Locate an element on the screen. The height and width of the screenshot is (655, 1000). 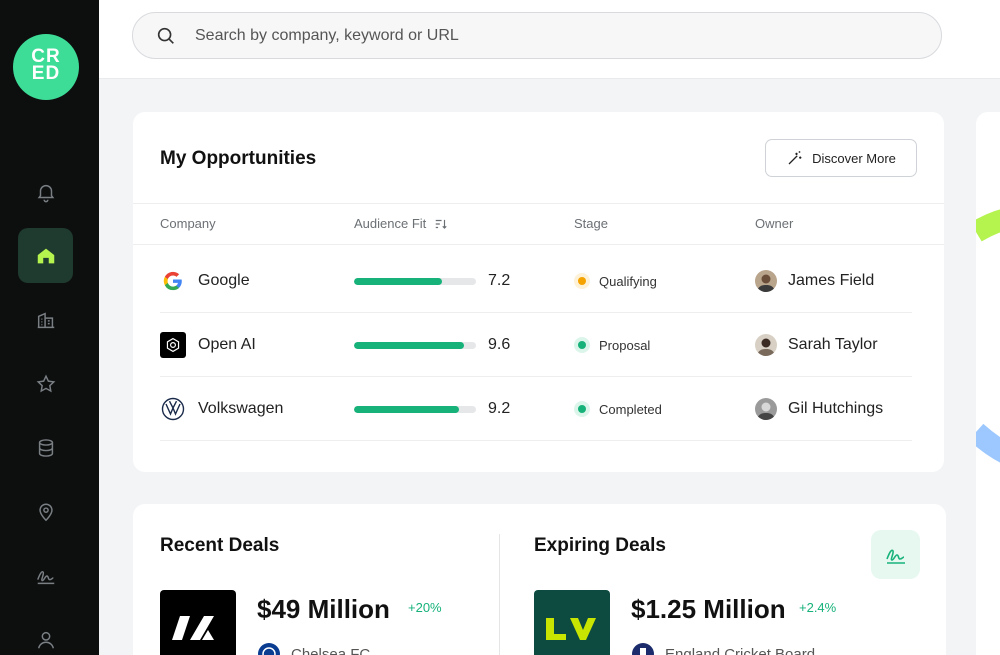
expiring-deal-change: +2.4% is located at coordinates (818, 607).